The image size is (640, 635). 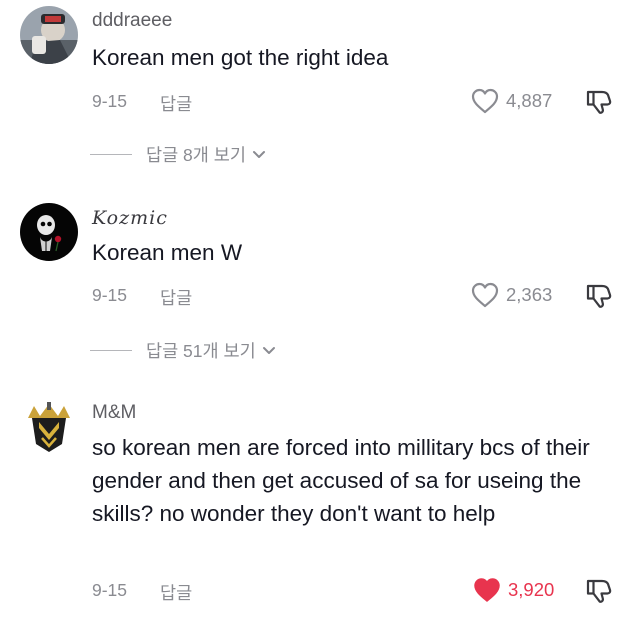 I want to click on view-replies-button: 답글 8개 보기, so click(x=178, y=154).